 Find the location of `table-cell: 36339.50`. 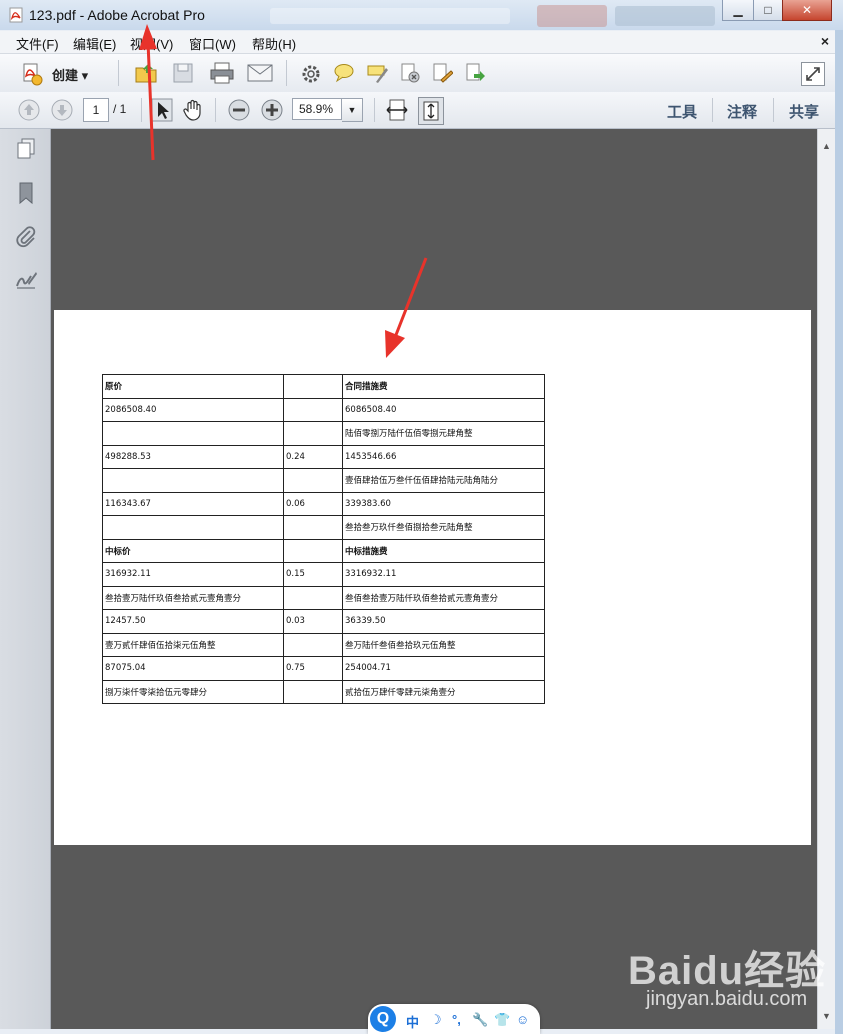

table-cell: 36339.50 is located at coordinates (443, 621).